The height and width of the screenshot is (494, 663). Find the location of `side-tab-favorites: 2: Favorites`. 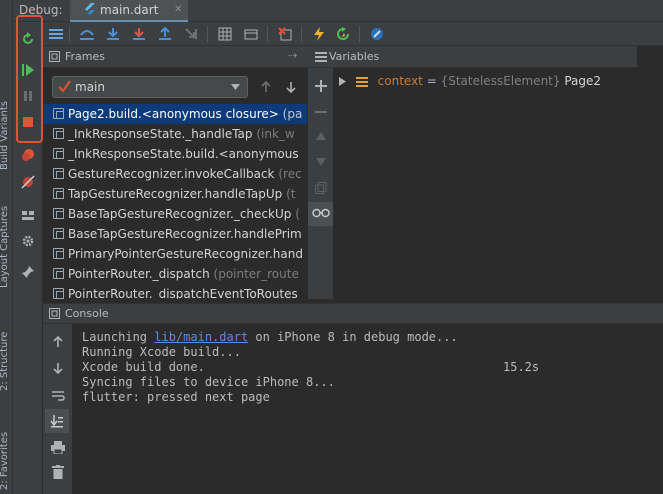

side-tab-favorites: 2: Favorites is located at coordinates (6, 459).